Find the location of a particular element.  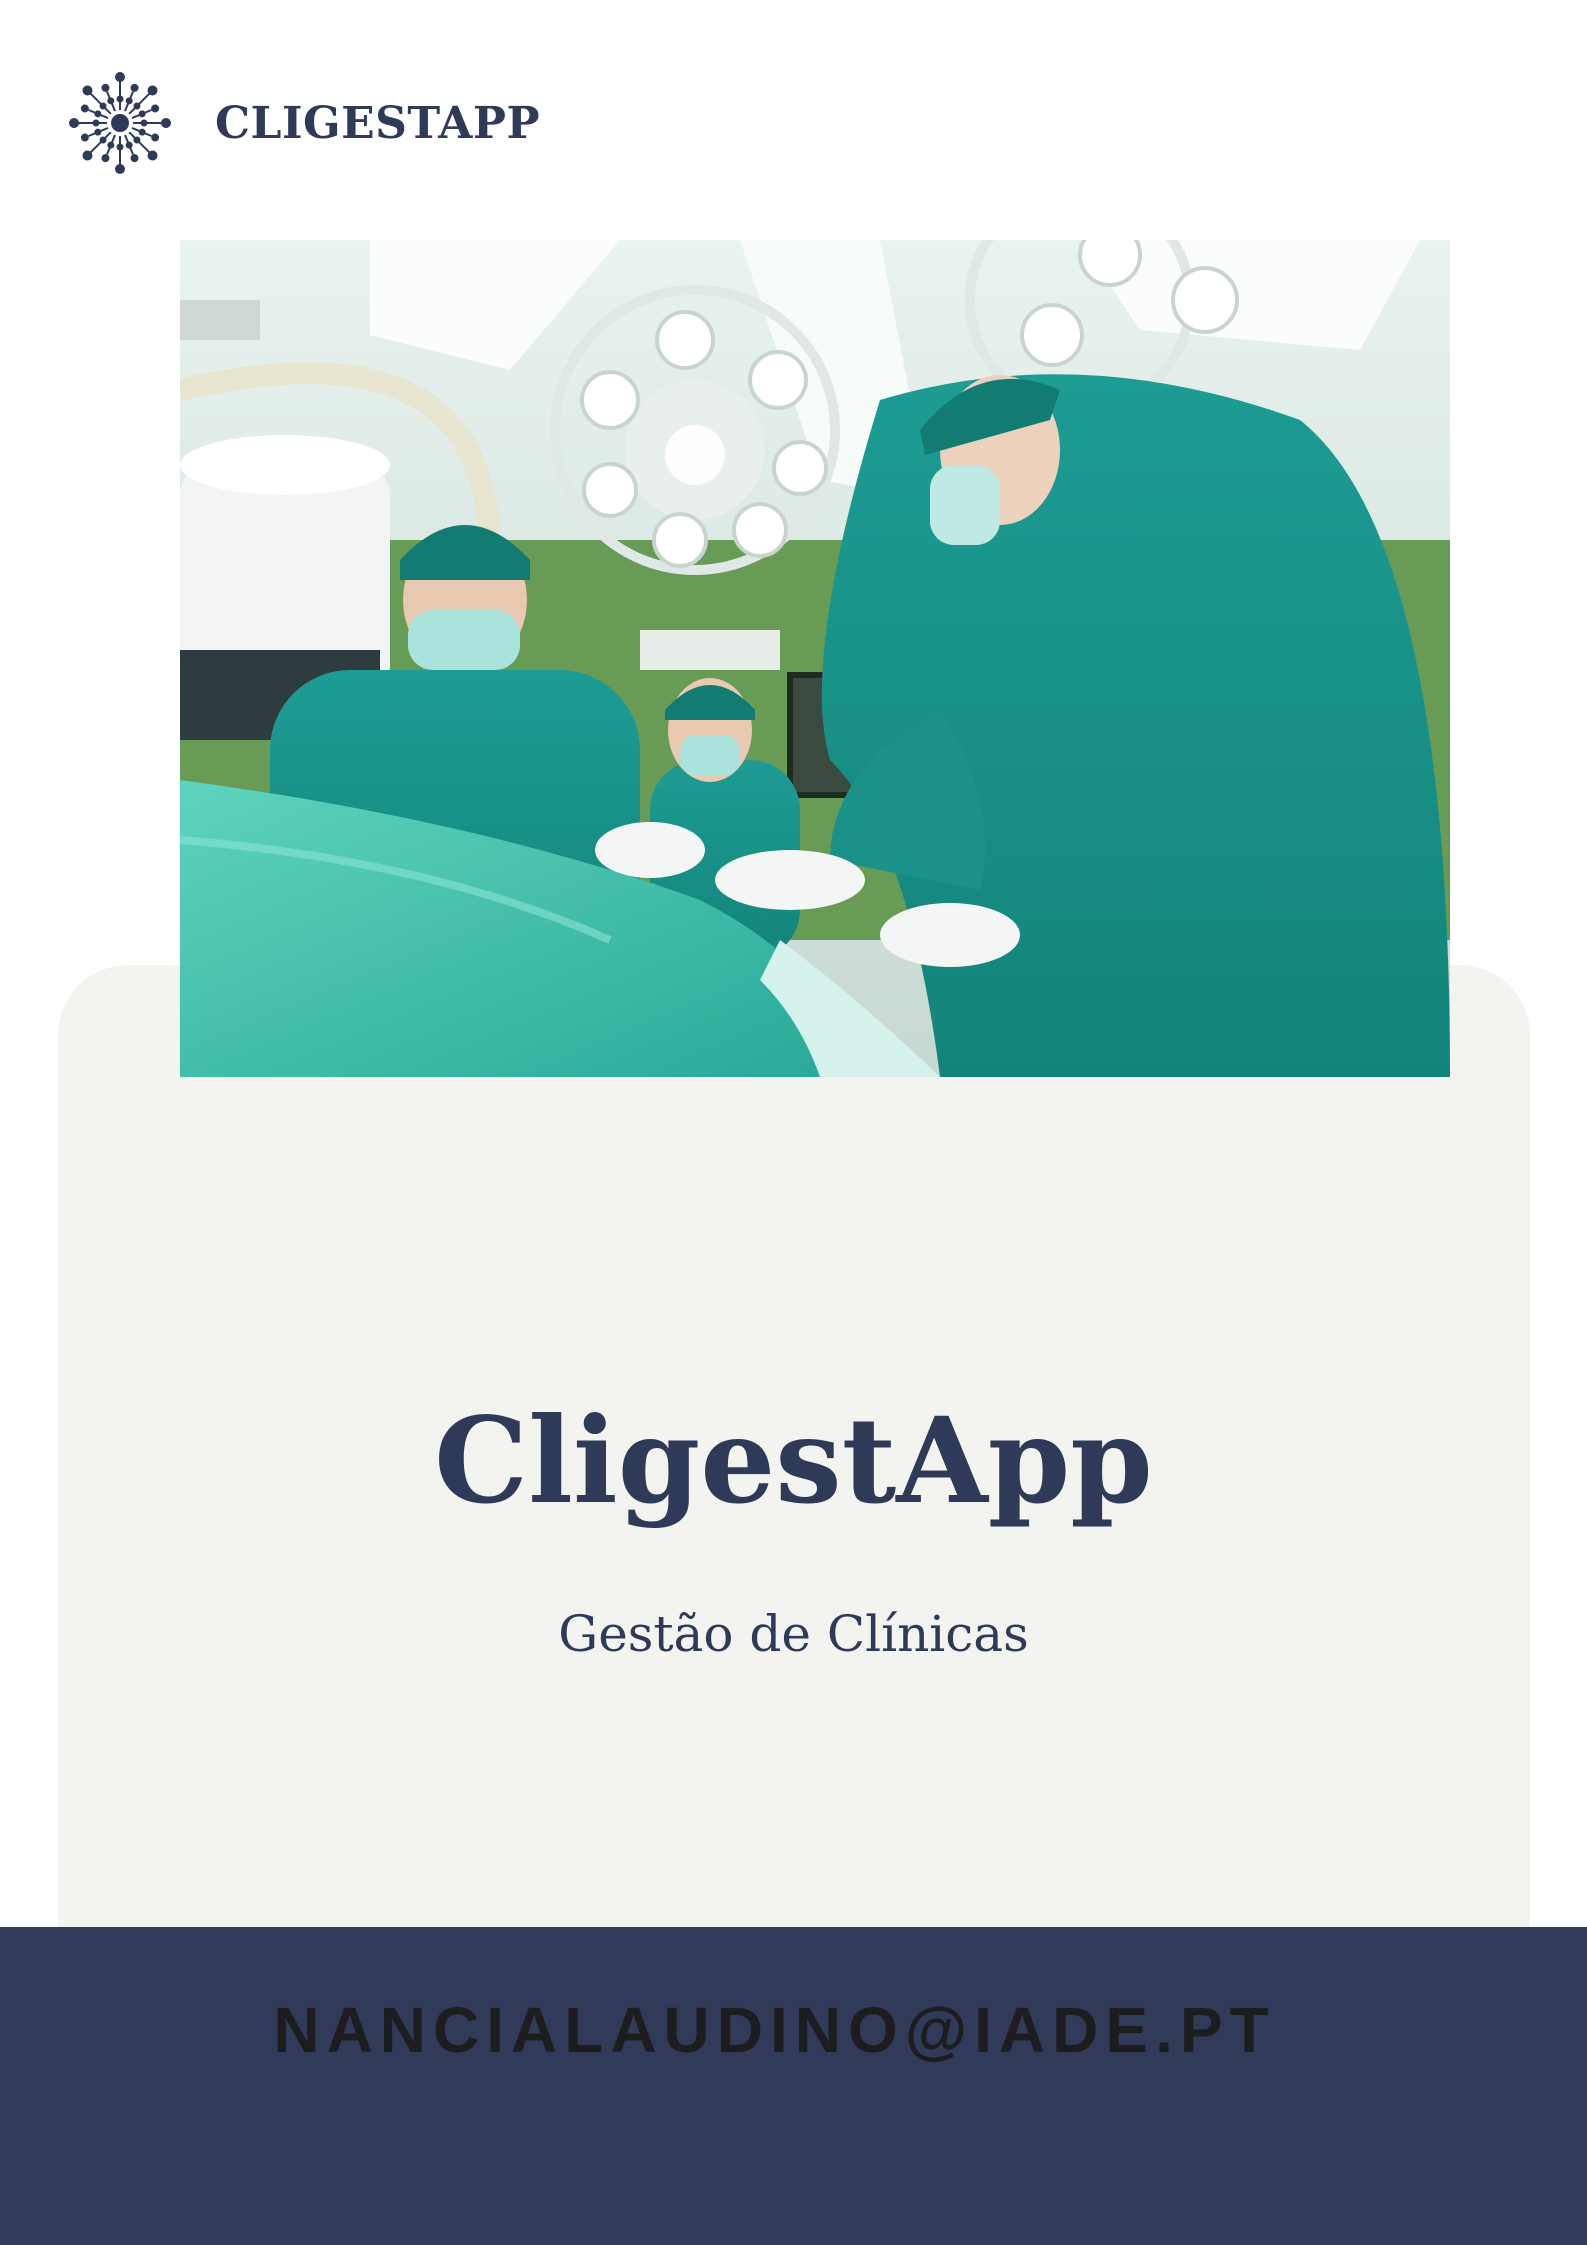

snowflake-dot-logo-icon is located at coordinates (120, 123).